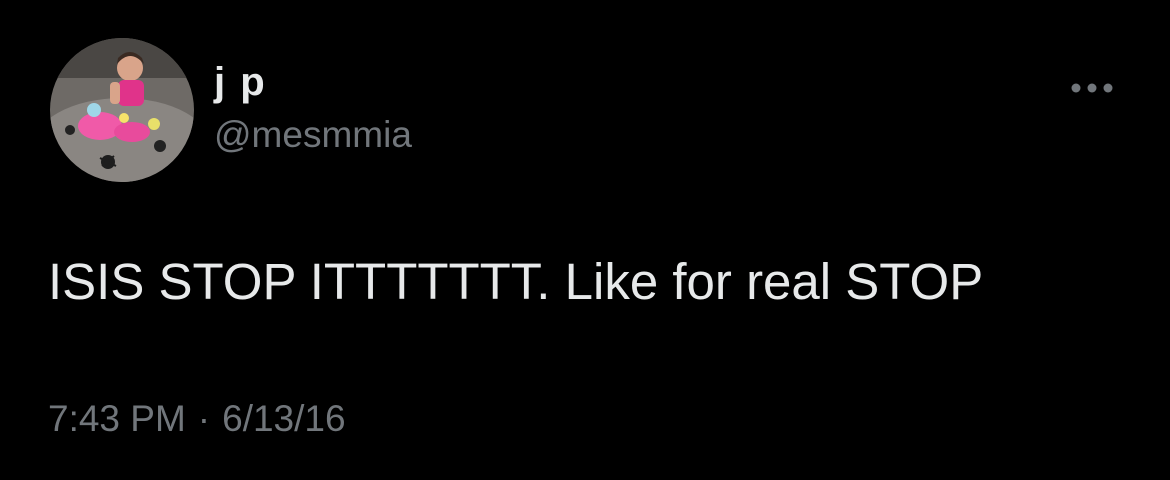  I want to click on more-horizontal-icon, so click(1092, 88).